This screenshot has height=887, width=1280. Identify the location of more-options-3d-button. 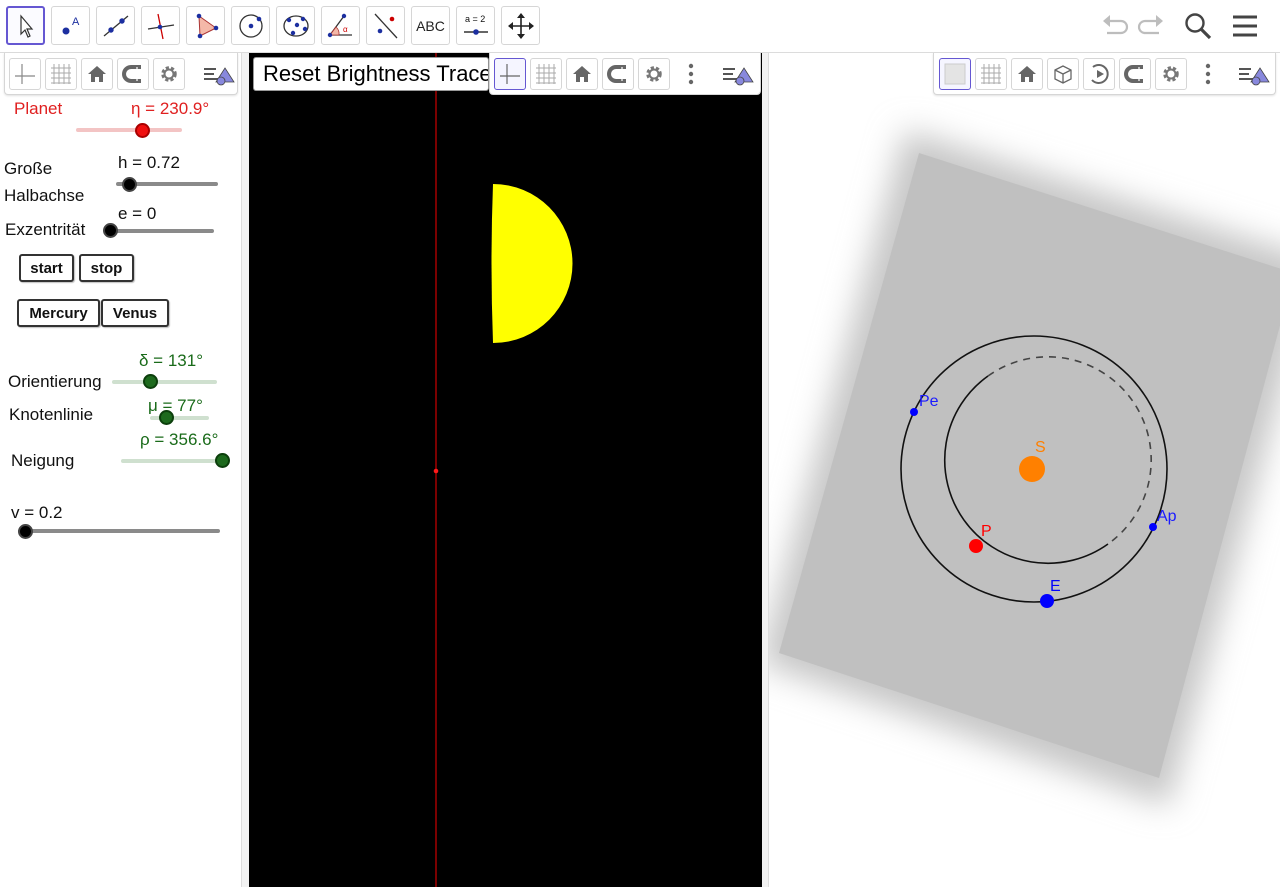
(1208, 74).